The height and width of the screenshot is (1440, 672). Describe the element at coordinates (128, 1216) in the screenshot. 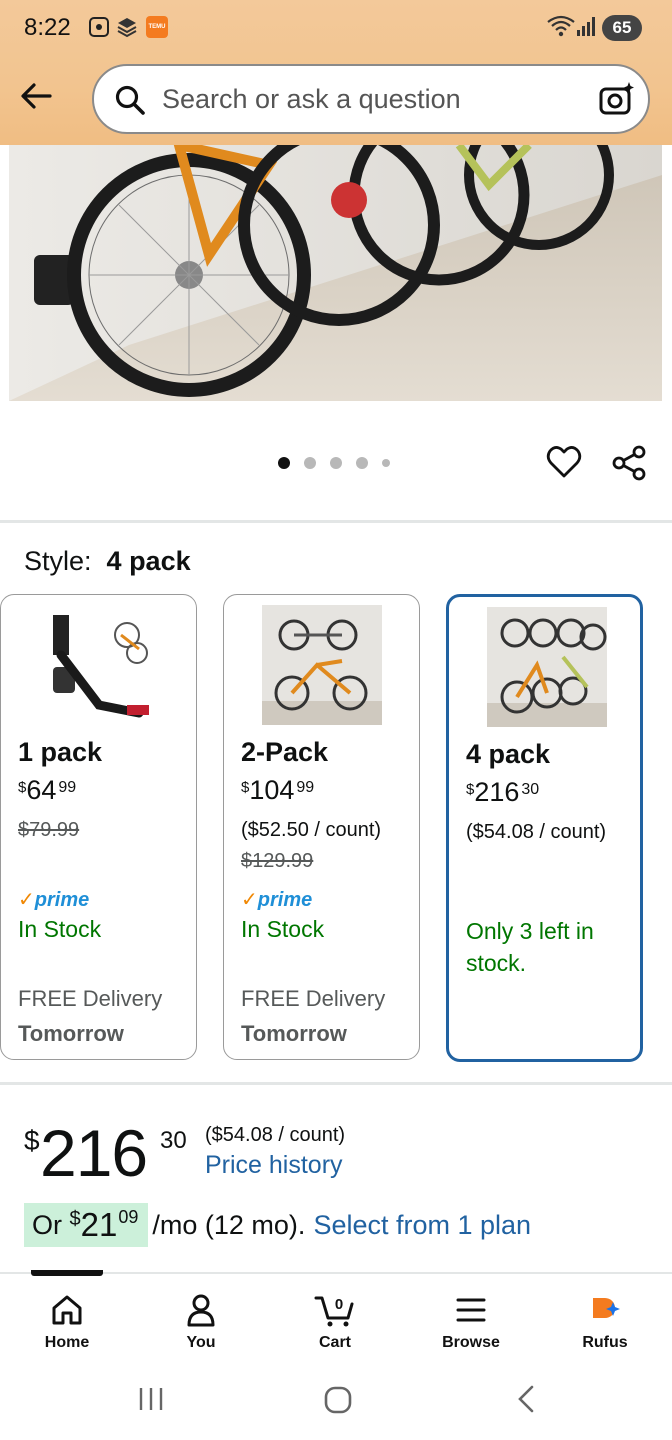

I see `installment-cents: 09` at that location.